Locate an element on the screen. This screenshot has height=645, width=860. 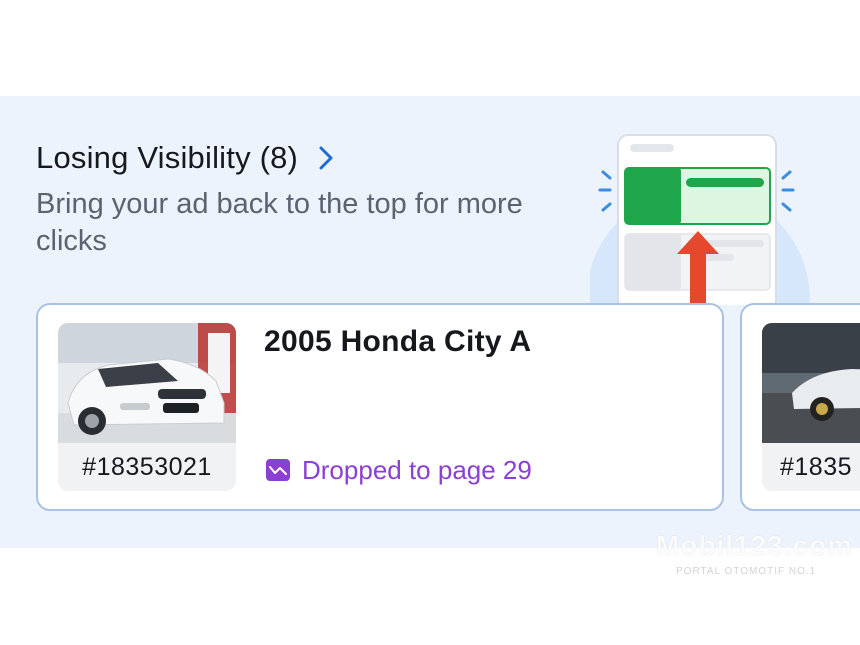
watermark-brand: Mobil123.com is located at coordinates (755, 545).